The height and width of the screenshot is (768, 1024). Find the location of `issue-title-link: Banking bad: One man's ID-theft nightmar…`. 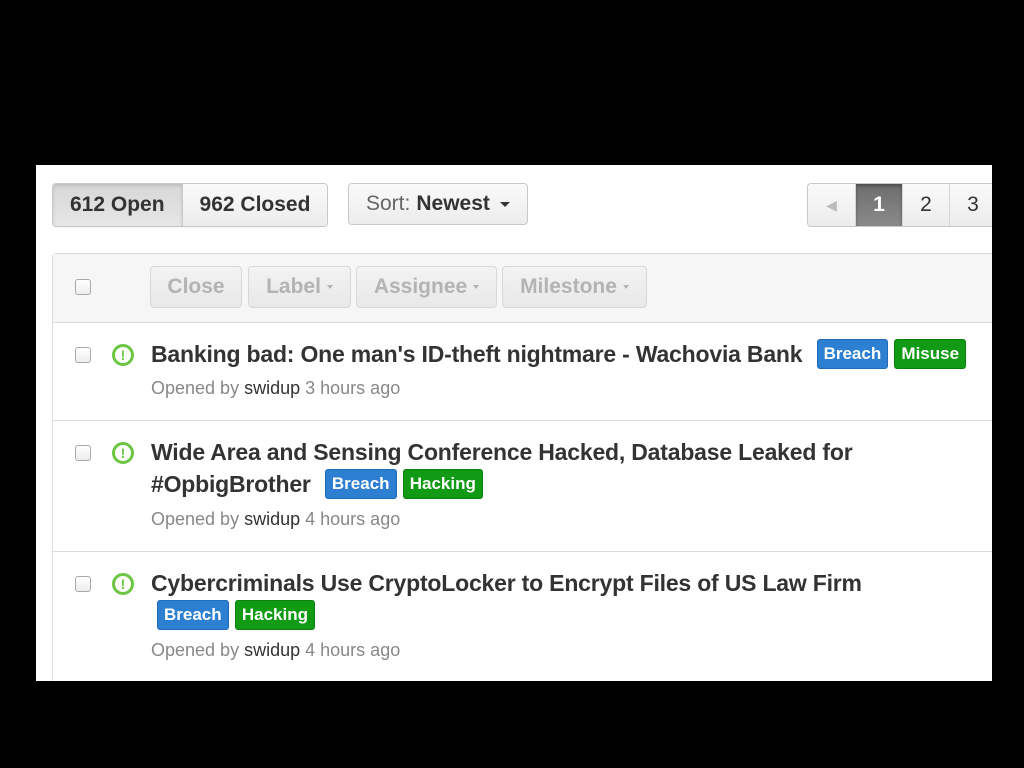

issue-title-link: Banking bad: One man's ID-theft nightmar… is located at coordinates (559, 354).